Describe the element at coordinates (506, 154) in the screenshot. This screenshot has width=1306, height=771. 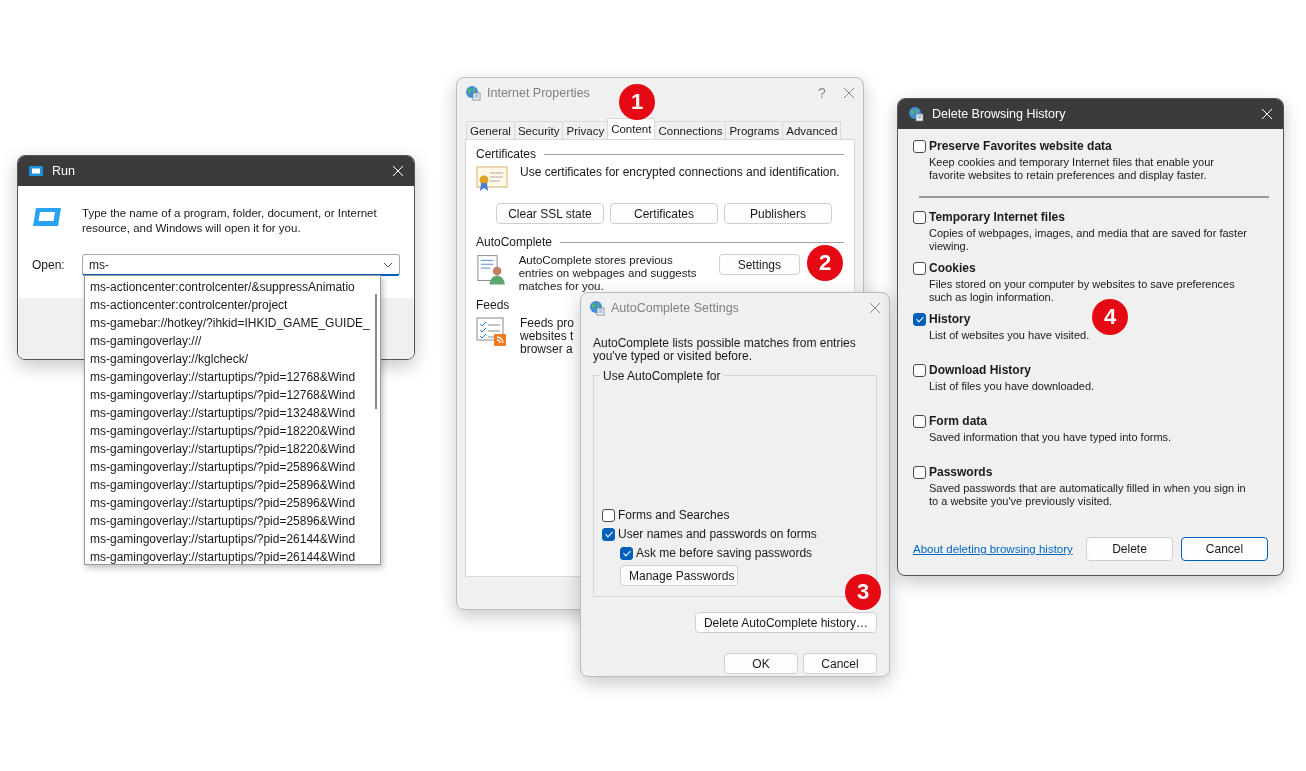
I see `section-heading: Certificates` at that location.